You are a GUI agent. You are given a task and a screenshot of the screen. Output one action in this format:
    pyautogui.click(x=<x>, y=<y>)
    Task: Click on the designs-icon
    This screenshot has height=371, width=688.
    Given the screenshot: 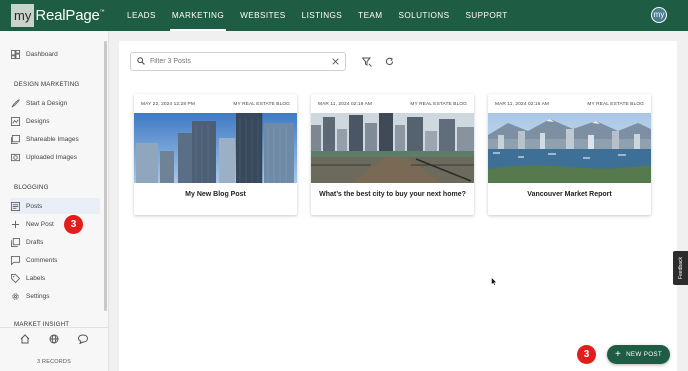 What is the action you would take?
    pyautogui.click(x=15, y=121)
    